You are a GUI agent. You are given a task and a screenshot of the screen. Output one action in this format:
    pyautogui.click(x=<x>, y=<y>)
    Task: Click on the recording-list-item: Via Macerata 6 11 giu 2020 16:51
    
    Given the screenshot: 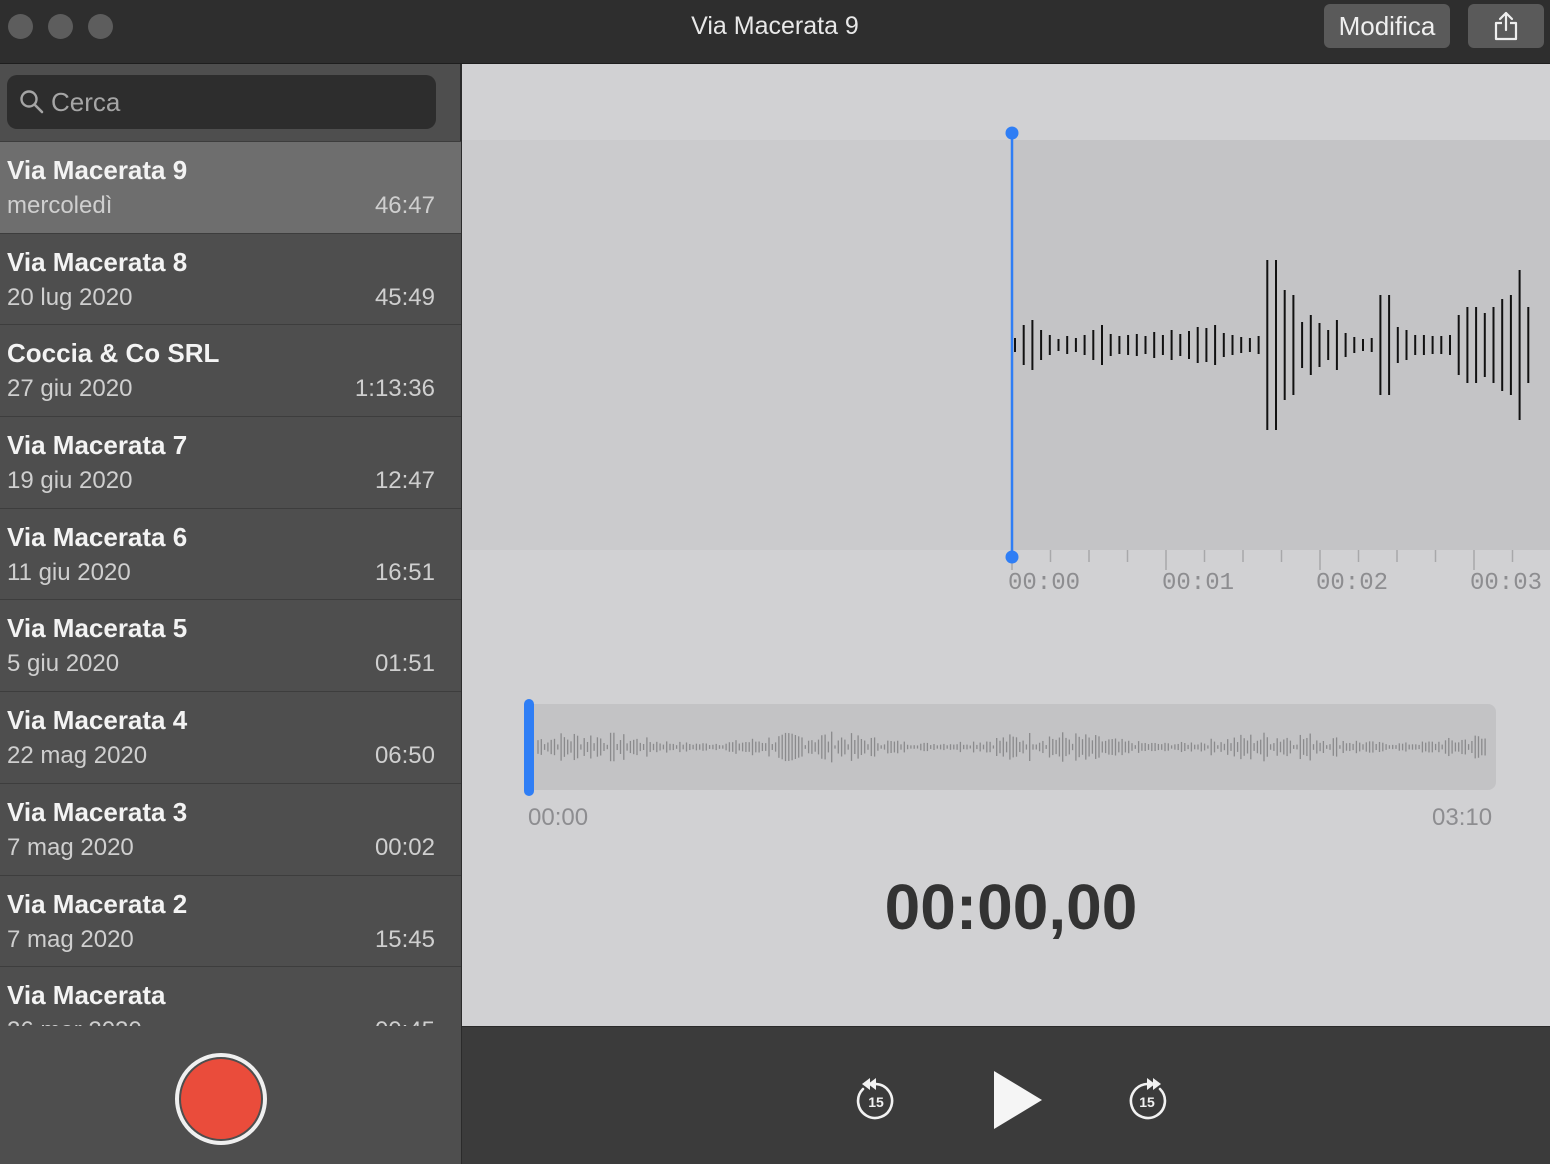 What is the action you would take?
    pyautogui.click(x=230, y=553)
    